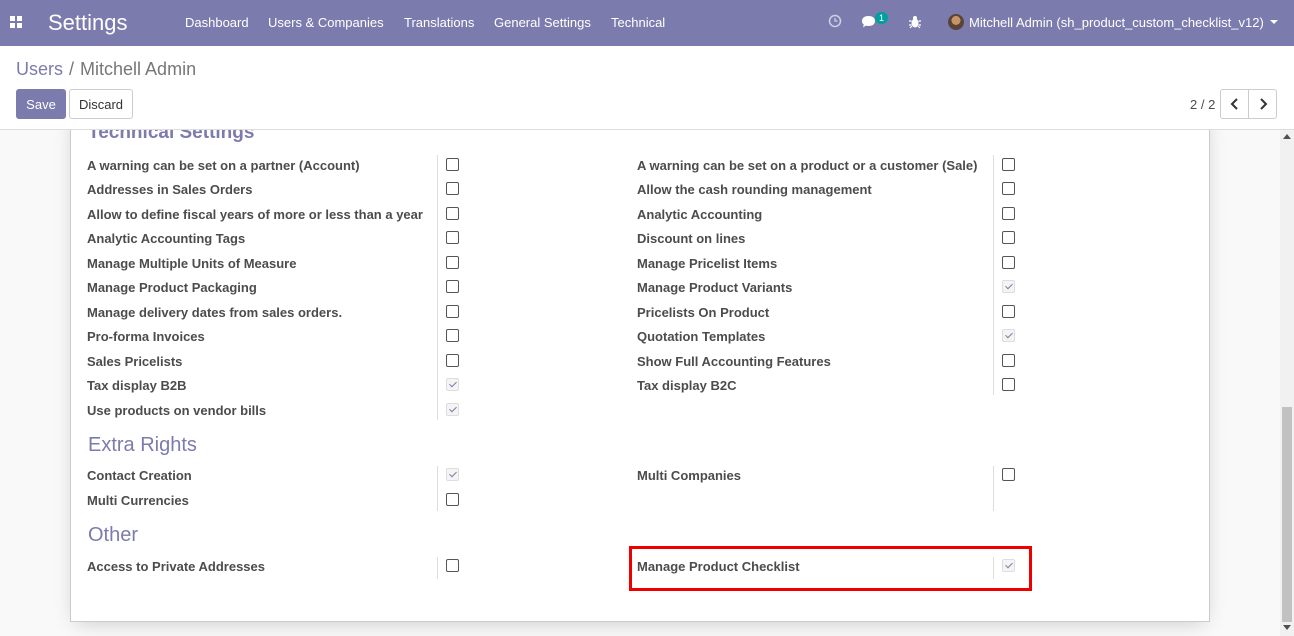 The width and height of the screenshot is (1294, 636). I want to click on checkbox-sales-pricelists, so click(452, 360).